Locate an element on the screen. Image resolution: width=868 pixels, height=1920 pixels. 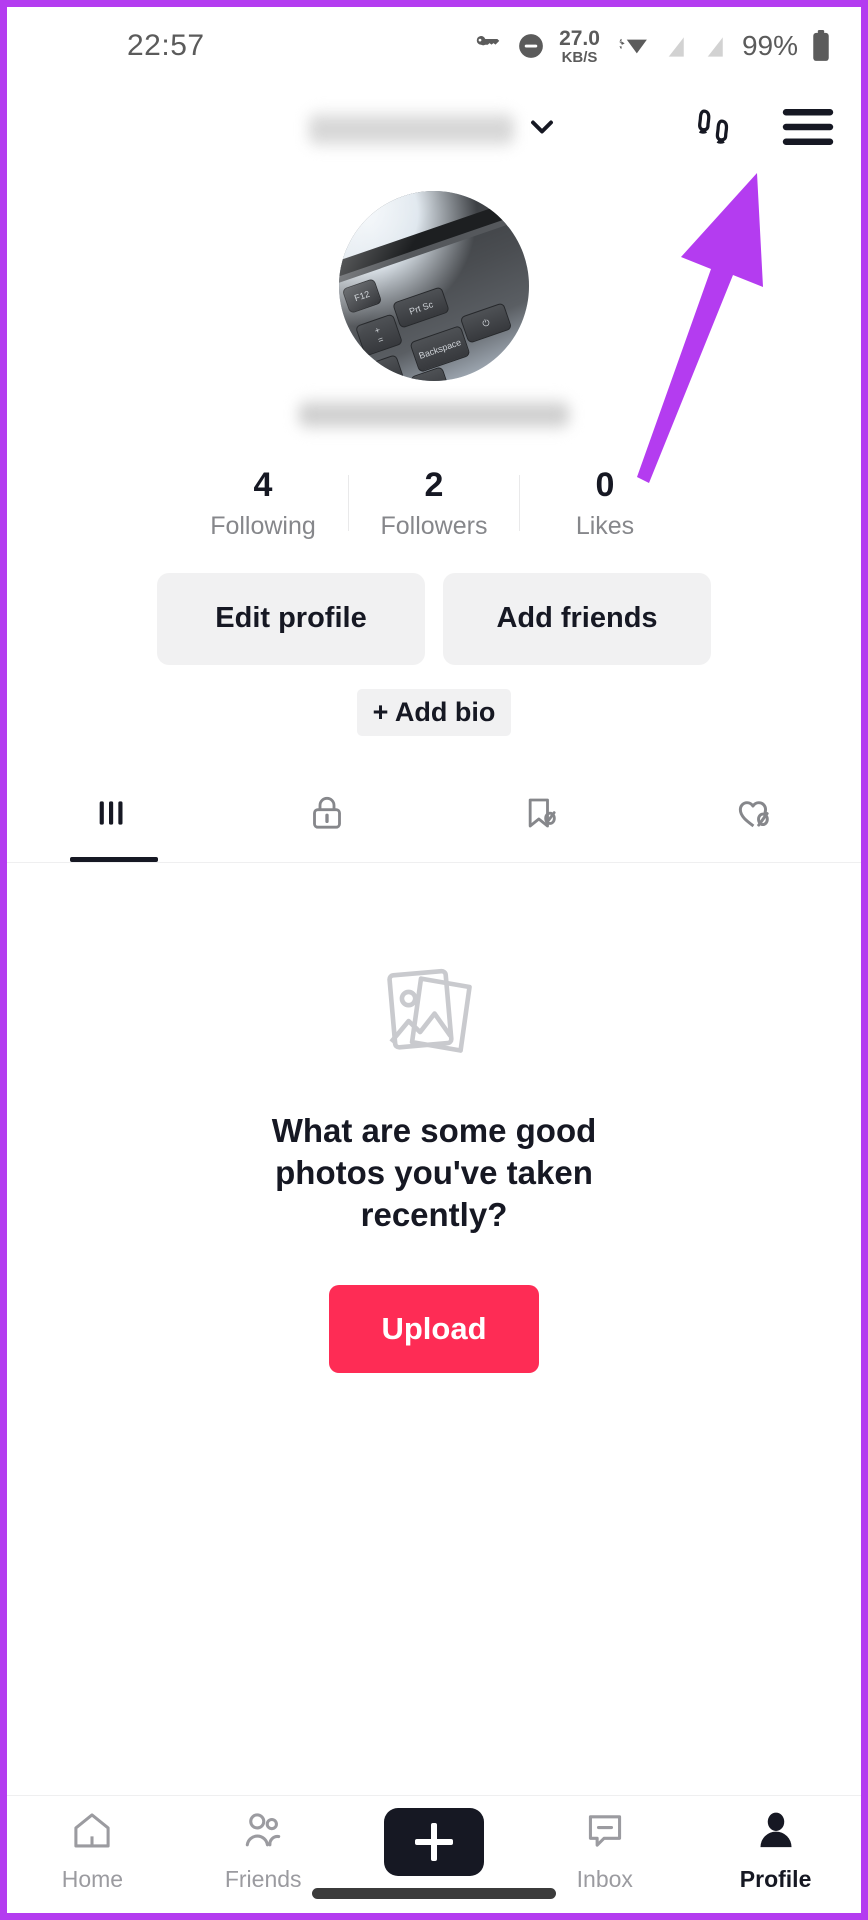
status-bar: 22:57 27.0 KB/S 99% is located at coordinates (434, 46).